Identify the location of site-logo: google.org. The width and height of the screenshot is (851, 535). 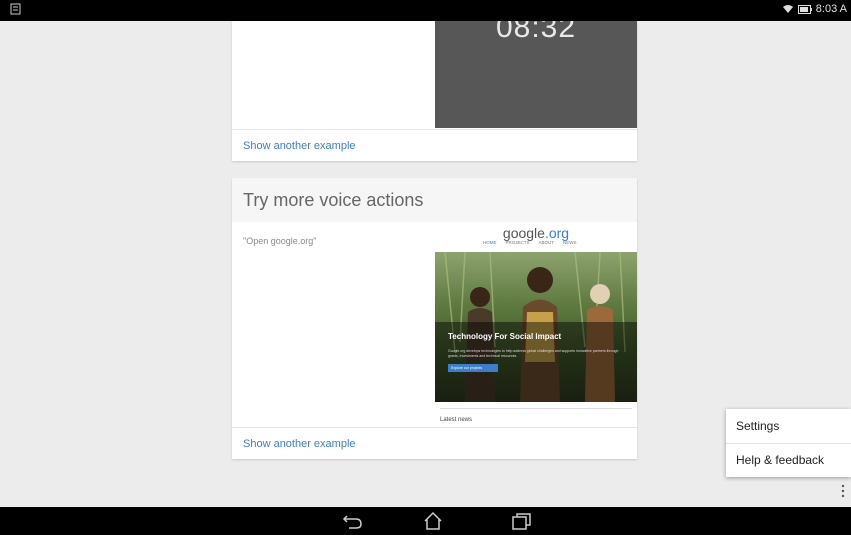
(536, 233).